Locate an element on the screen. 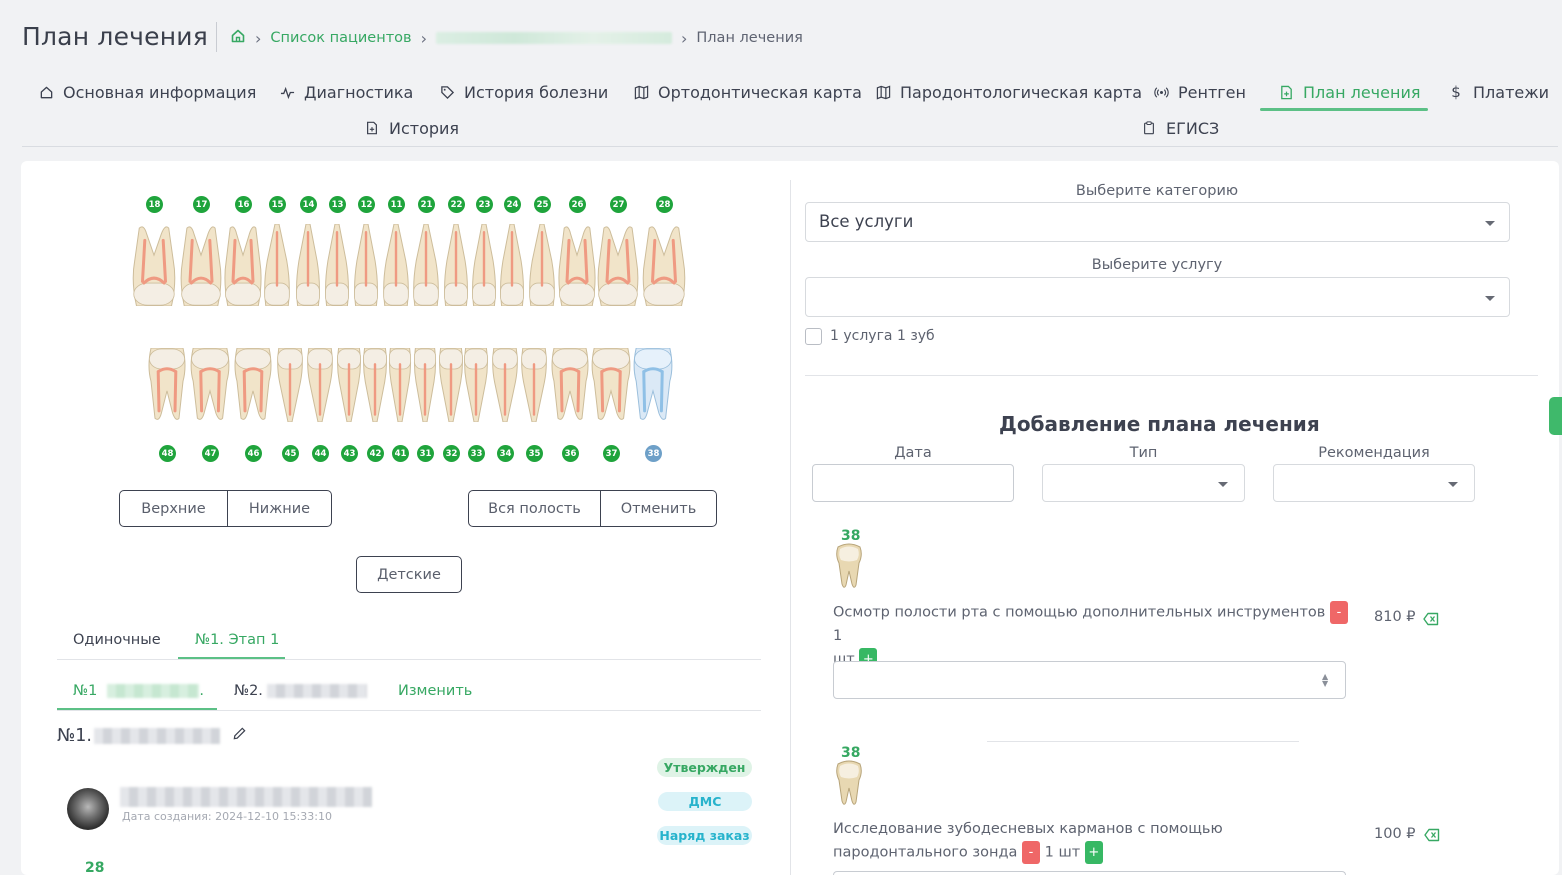 Image resolution: width=1562 pixels, height=875 pixels. tooth-number-badge: 28 is located at coordinates (664, 204).